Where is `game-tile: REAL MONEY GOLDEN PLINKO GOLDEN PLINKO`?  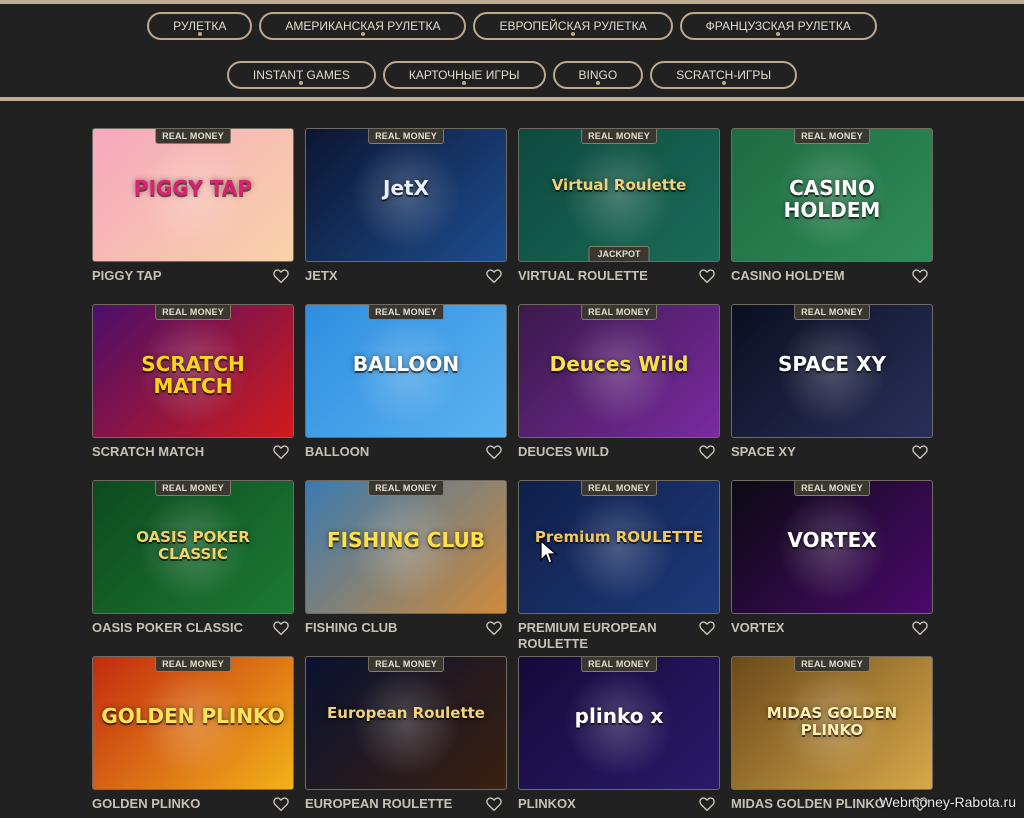 game-tile: REAL MONEY GOLDEN PLINKO GOLDEN PLINKO is located at coordinates (193, 737).